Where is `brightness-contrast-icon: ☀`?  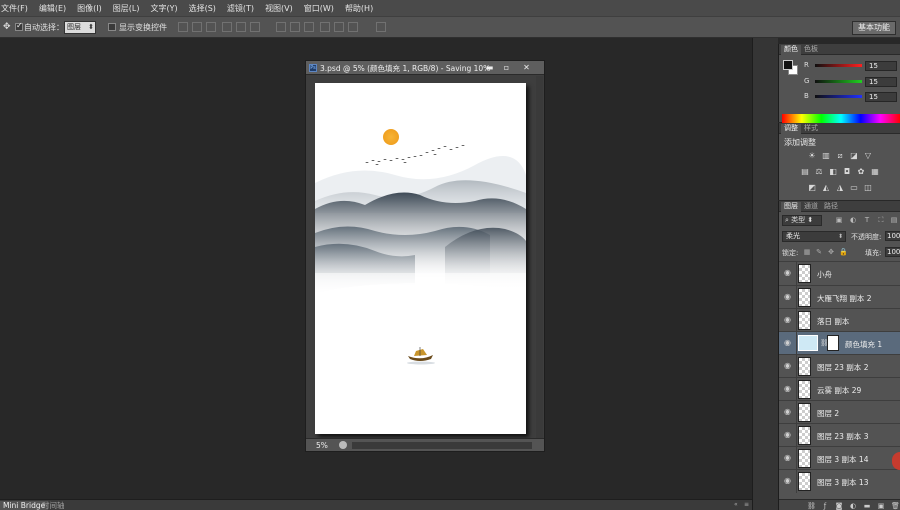 brightness-contrast-icon: ☀ is located at coordinates (812, 155).